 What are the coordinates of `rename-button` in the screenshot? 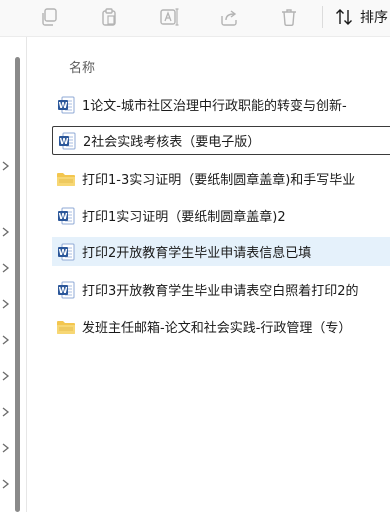 It's located at (170, 17).